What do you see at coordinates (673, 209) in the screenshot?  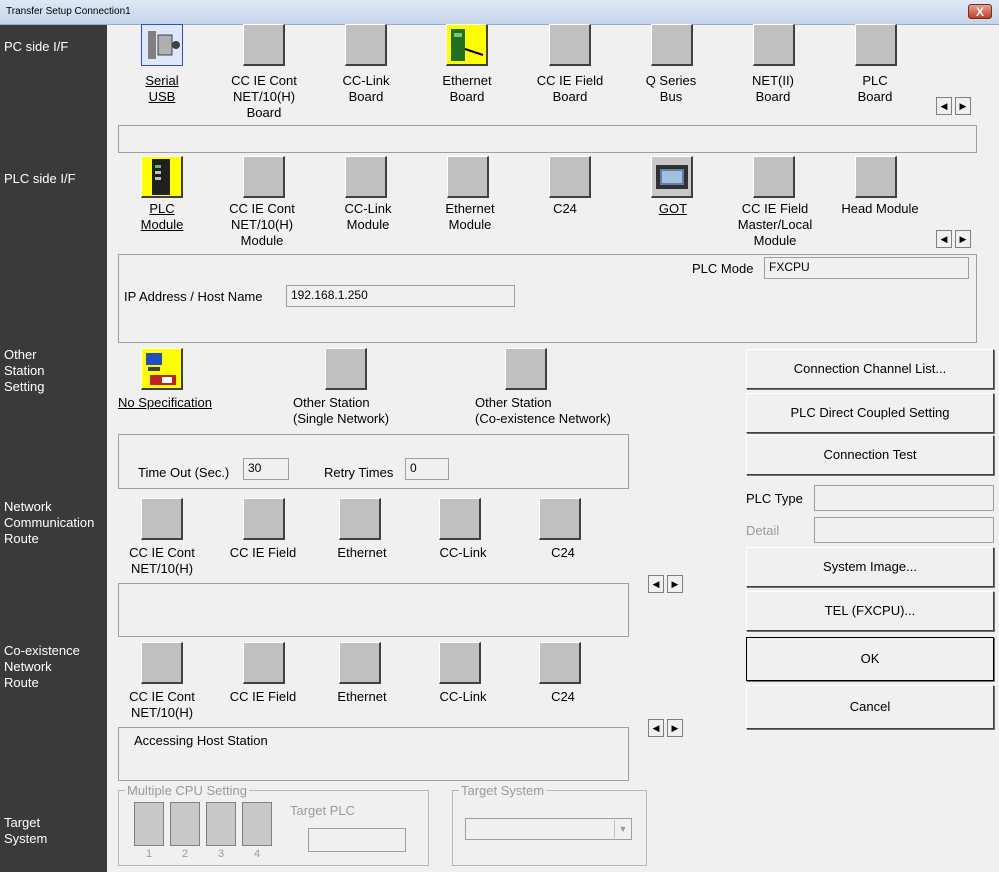 I see `plc-item-got: GOT` at bounding box center [673, 209].